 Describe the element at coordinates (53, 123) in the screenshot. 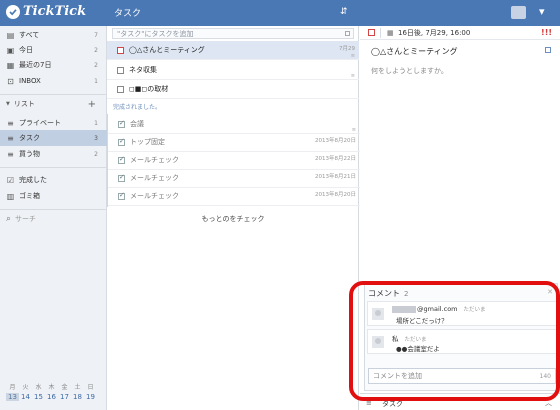

I see `sidebar-item-private: ≡ プライベート 1` at that location.